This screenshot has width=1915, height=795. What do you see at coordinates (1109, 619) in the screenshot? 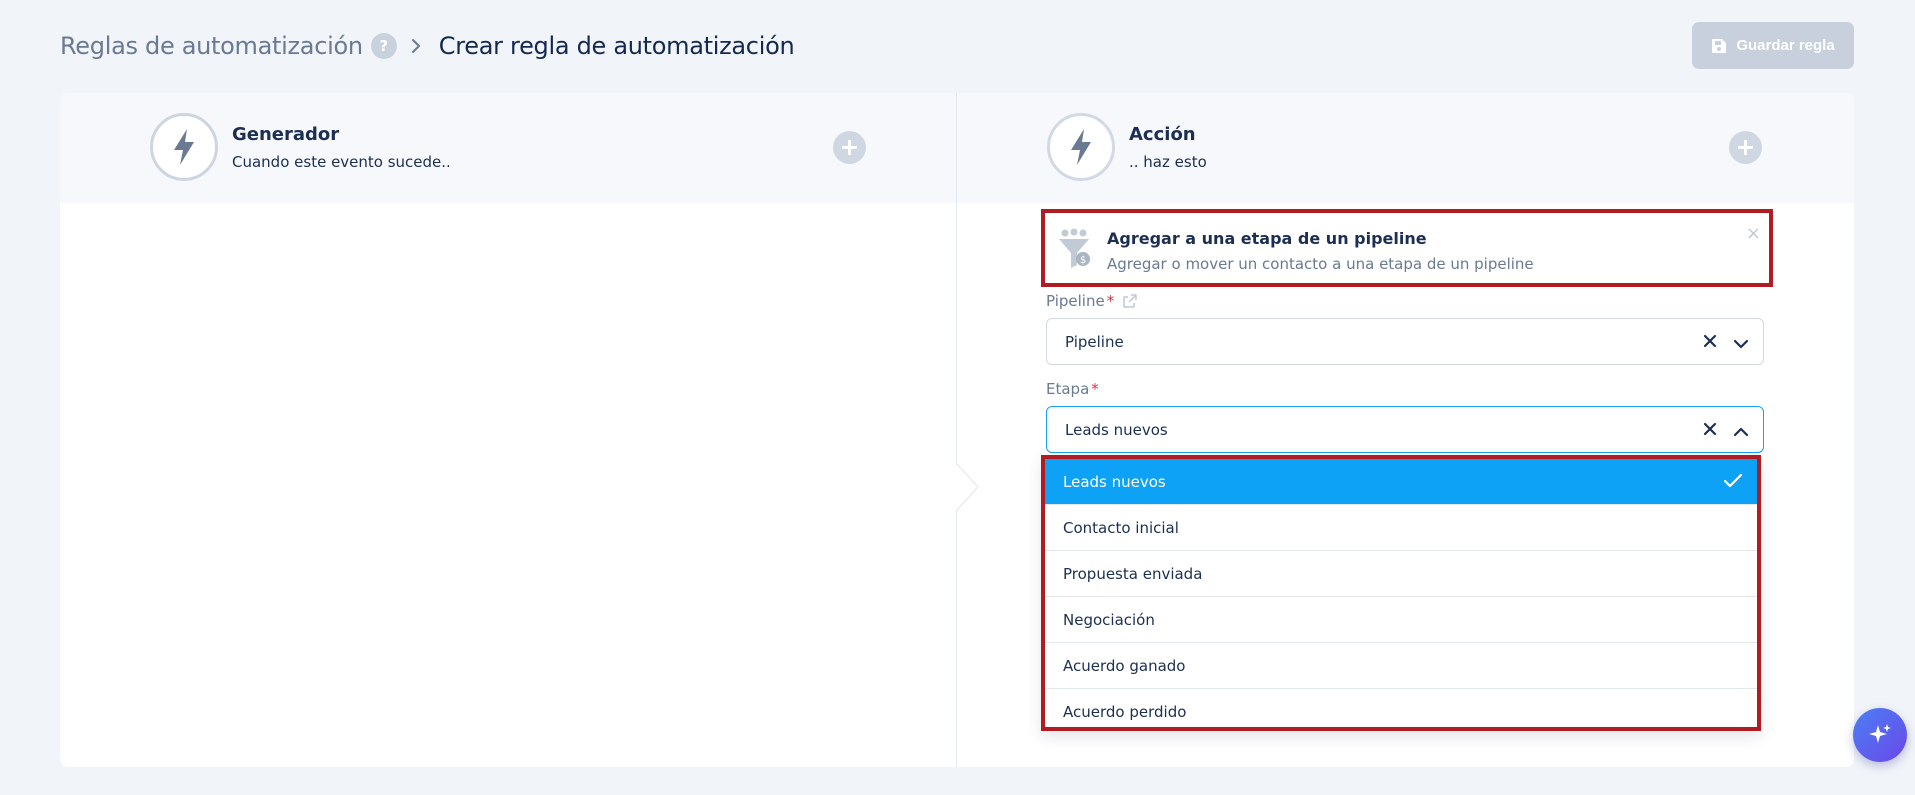
I see `stage-option-label: Negociación` at bounding box center [1109, 619].